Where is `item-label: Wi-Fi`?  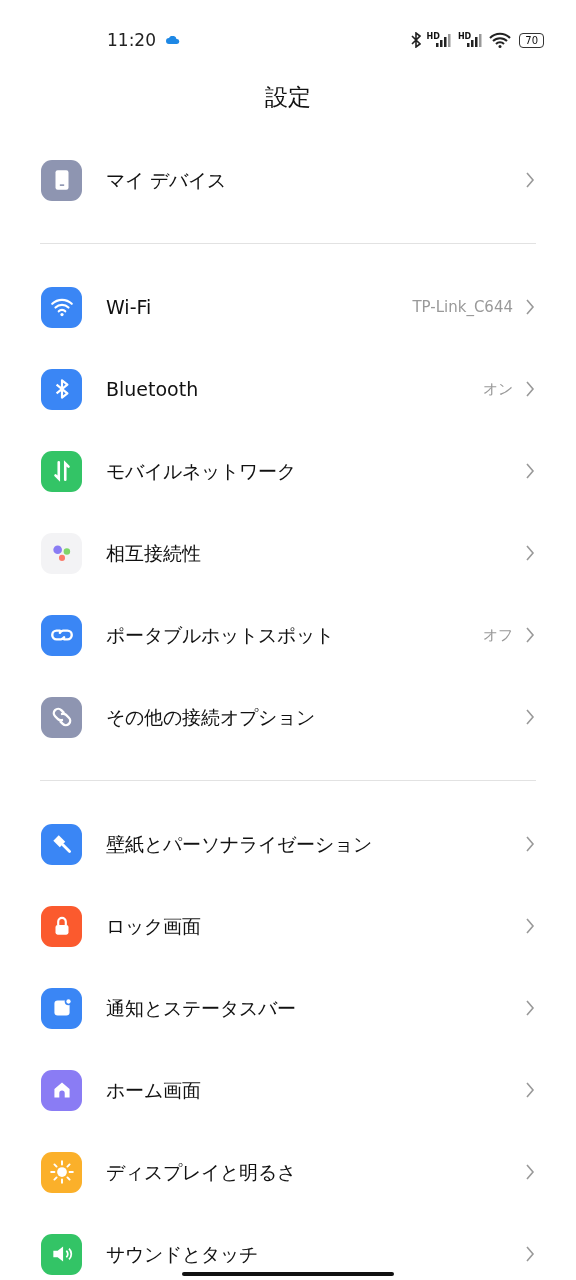 item-label: Wi-Fi is located at coordinates (129, 307).